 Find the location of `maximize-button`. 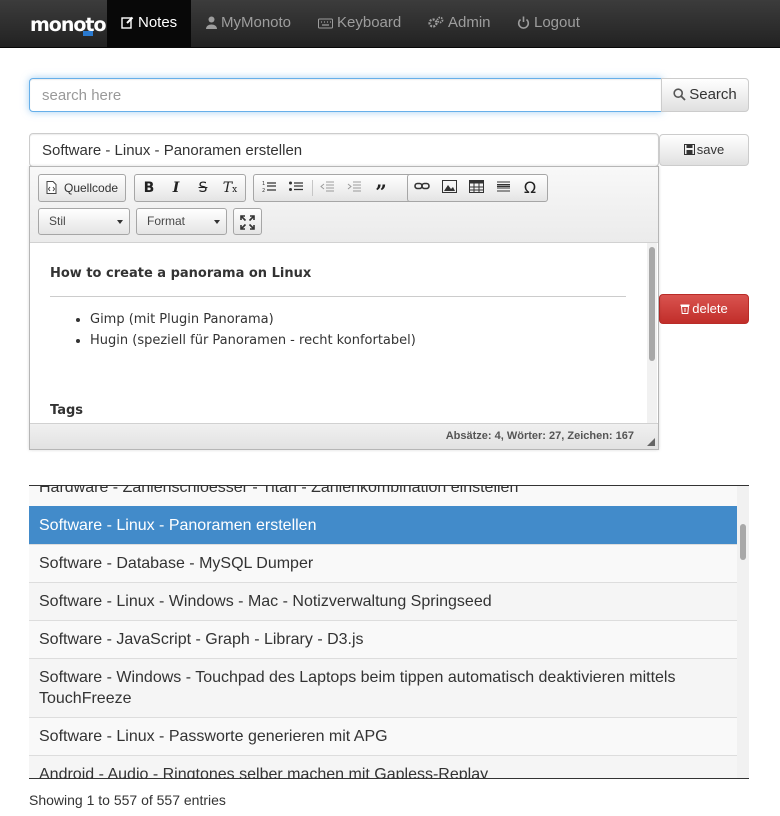

maximize-button is located at coordinates (247, 221).